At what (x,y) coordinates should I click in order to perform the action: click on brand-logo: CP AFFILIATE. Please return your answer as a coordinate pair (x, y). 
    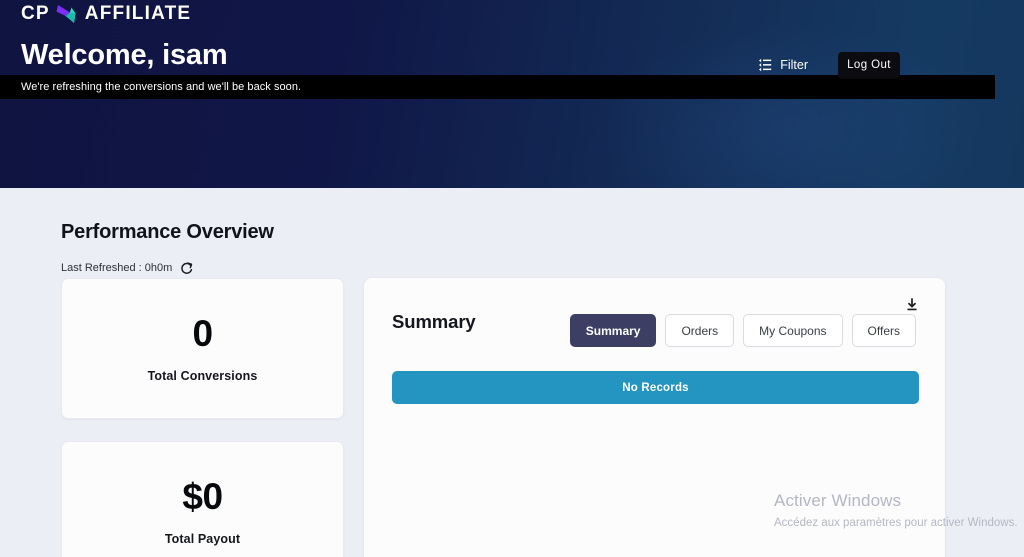
    Looking at the image, I should click on (106, 14).